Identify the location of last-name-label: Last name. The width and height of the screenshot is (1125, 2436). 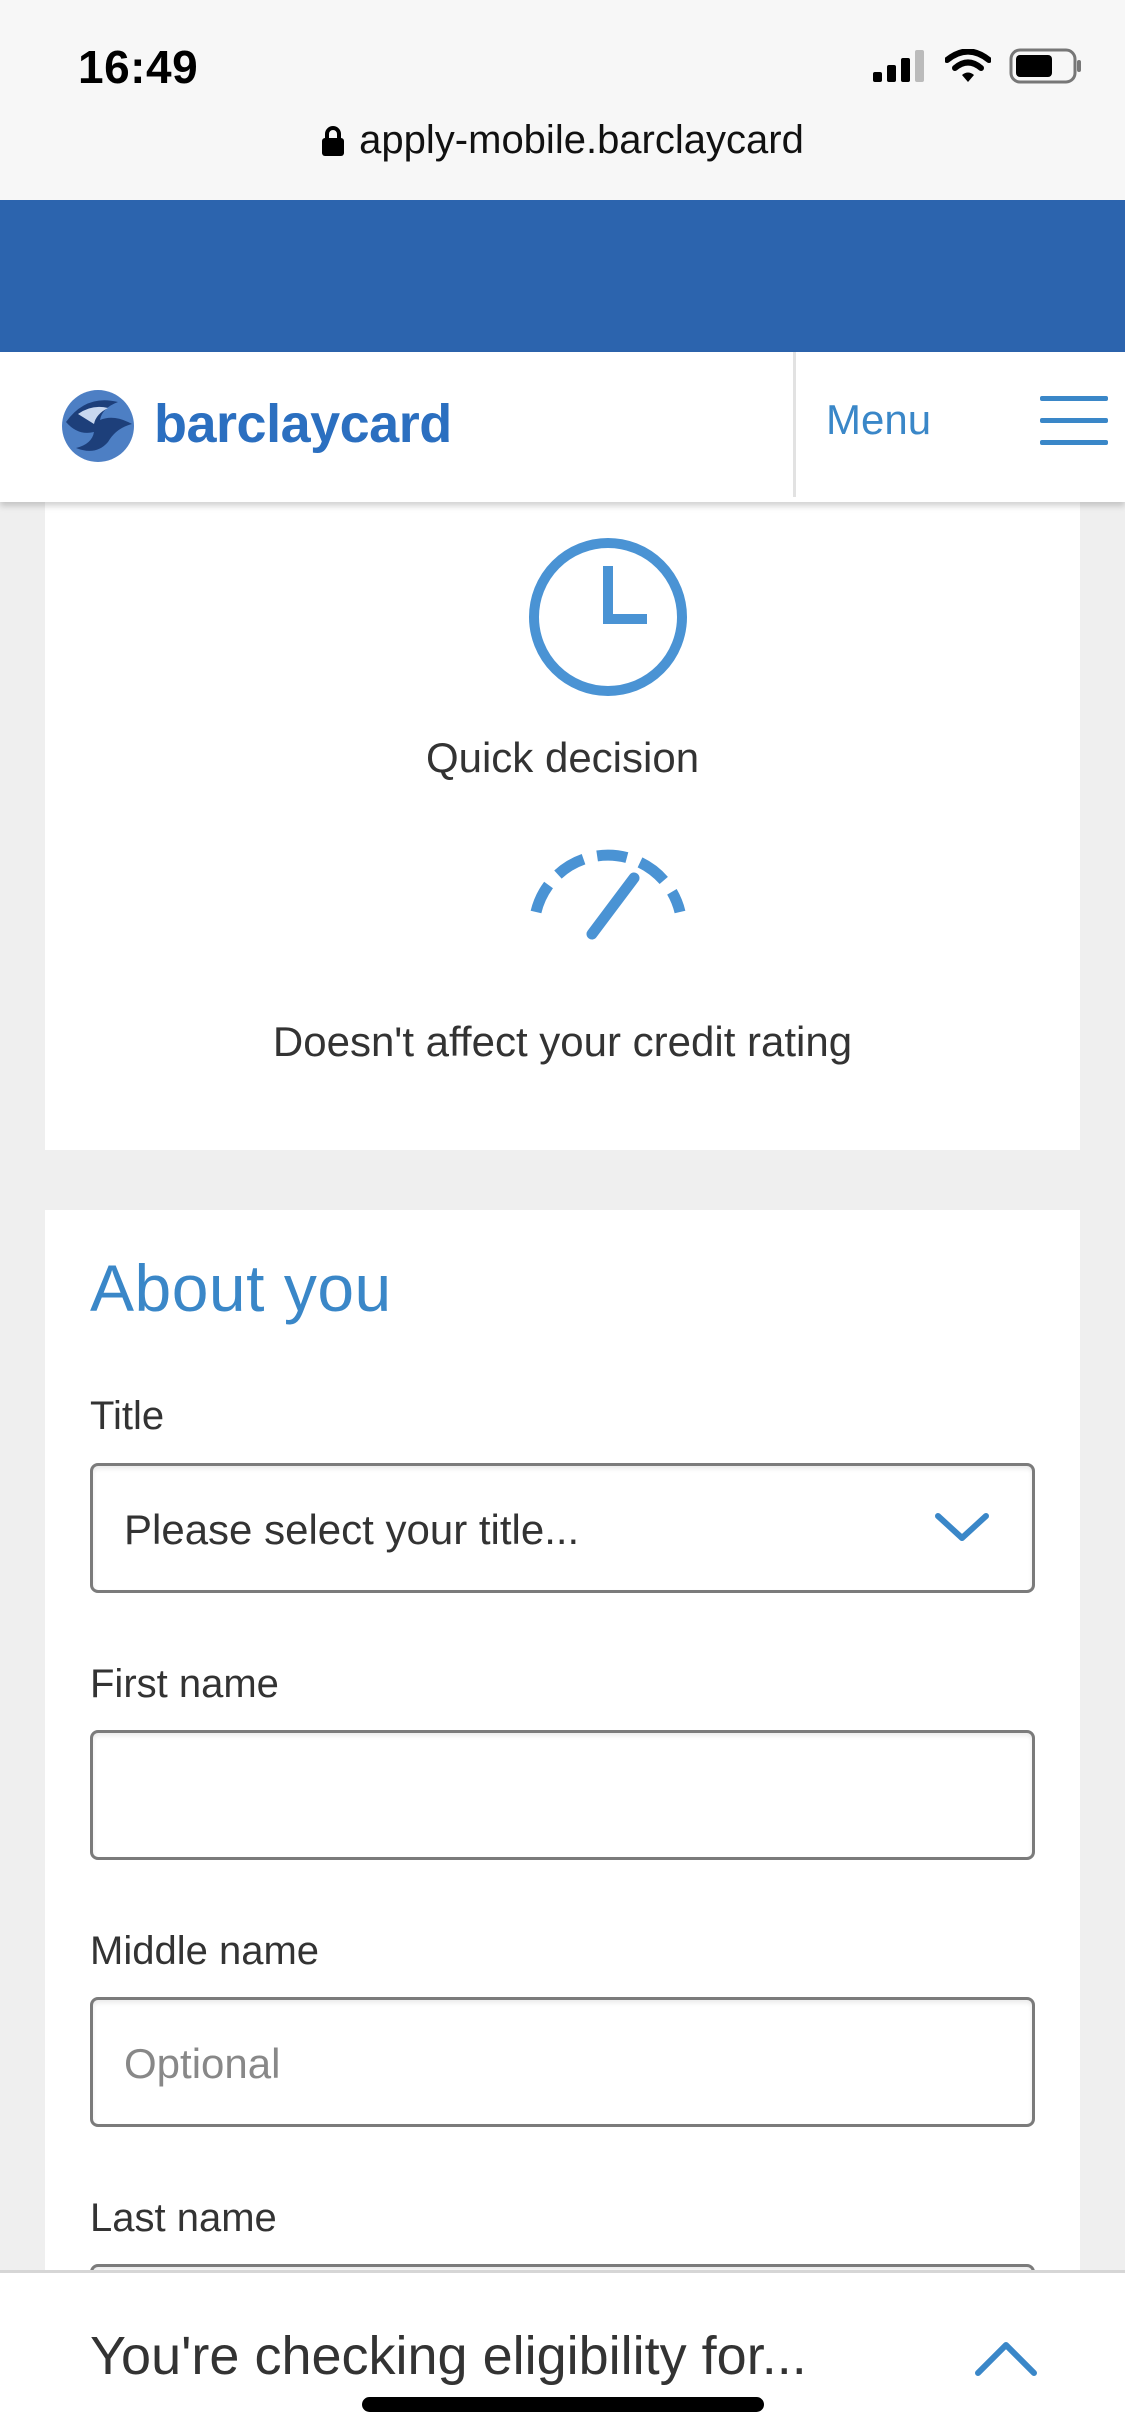
(183, 2218).